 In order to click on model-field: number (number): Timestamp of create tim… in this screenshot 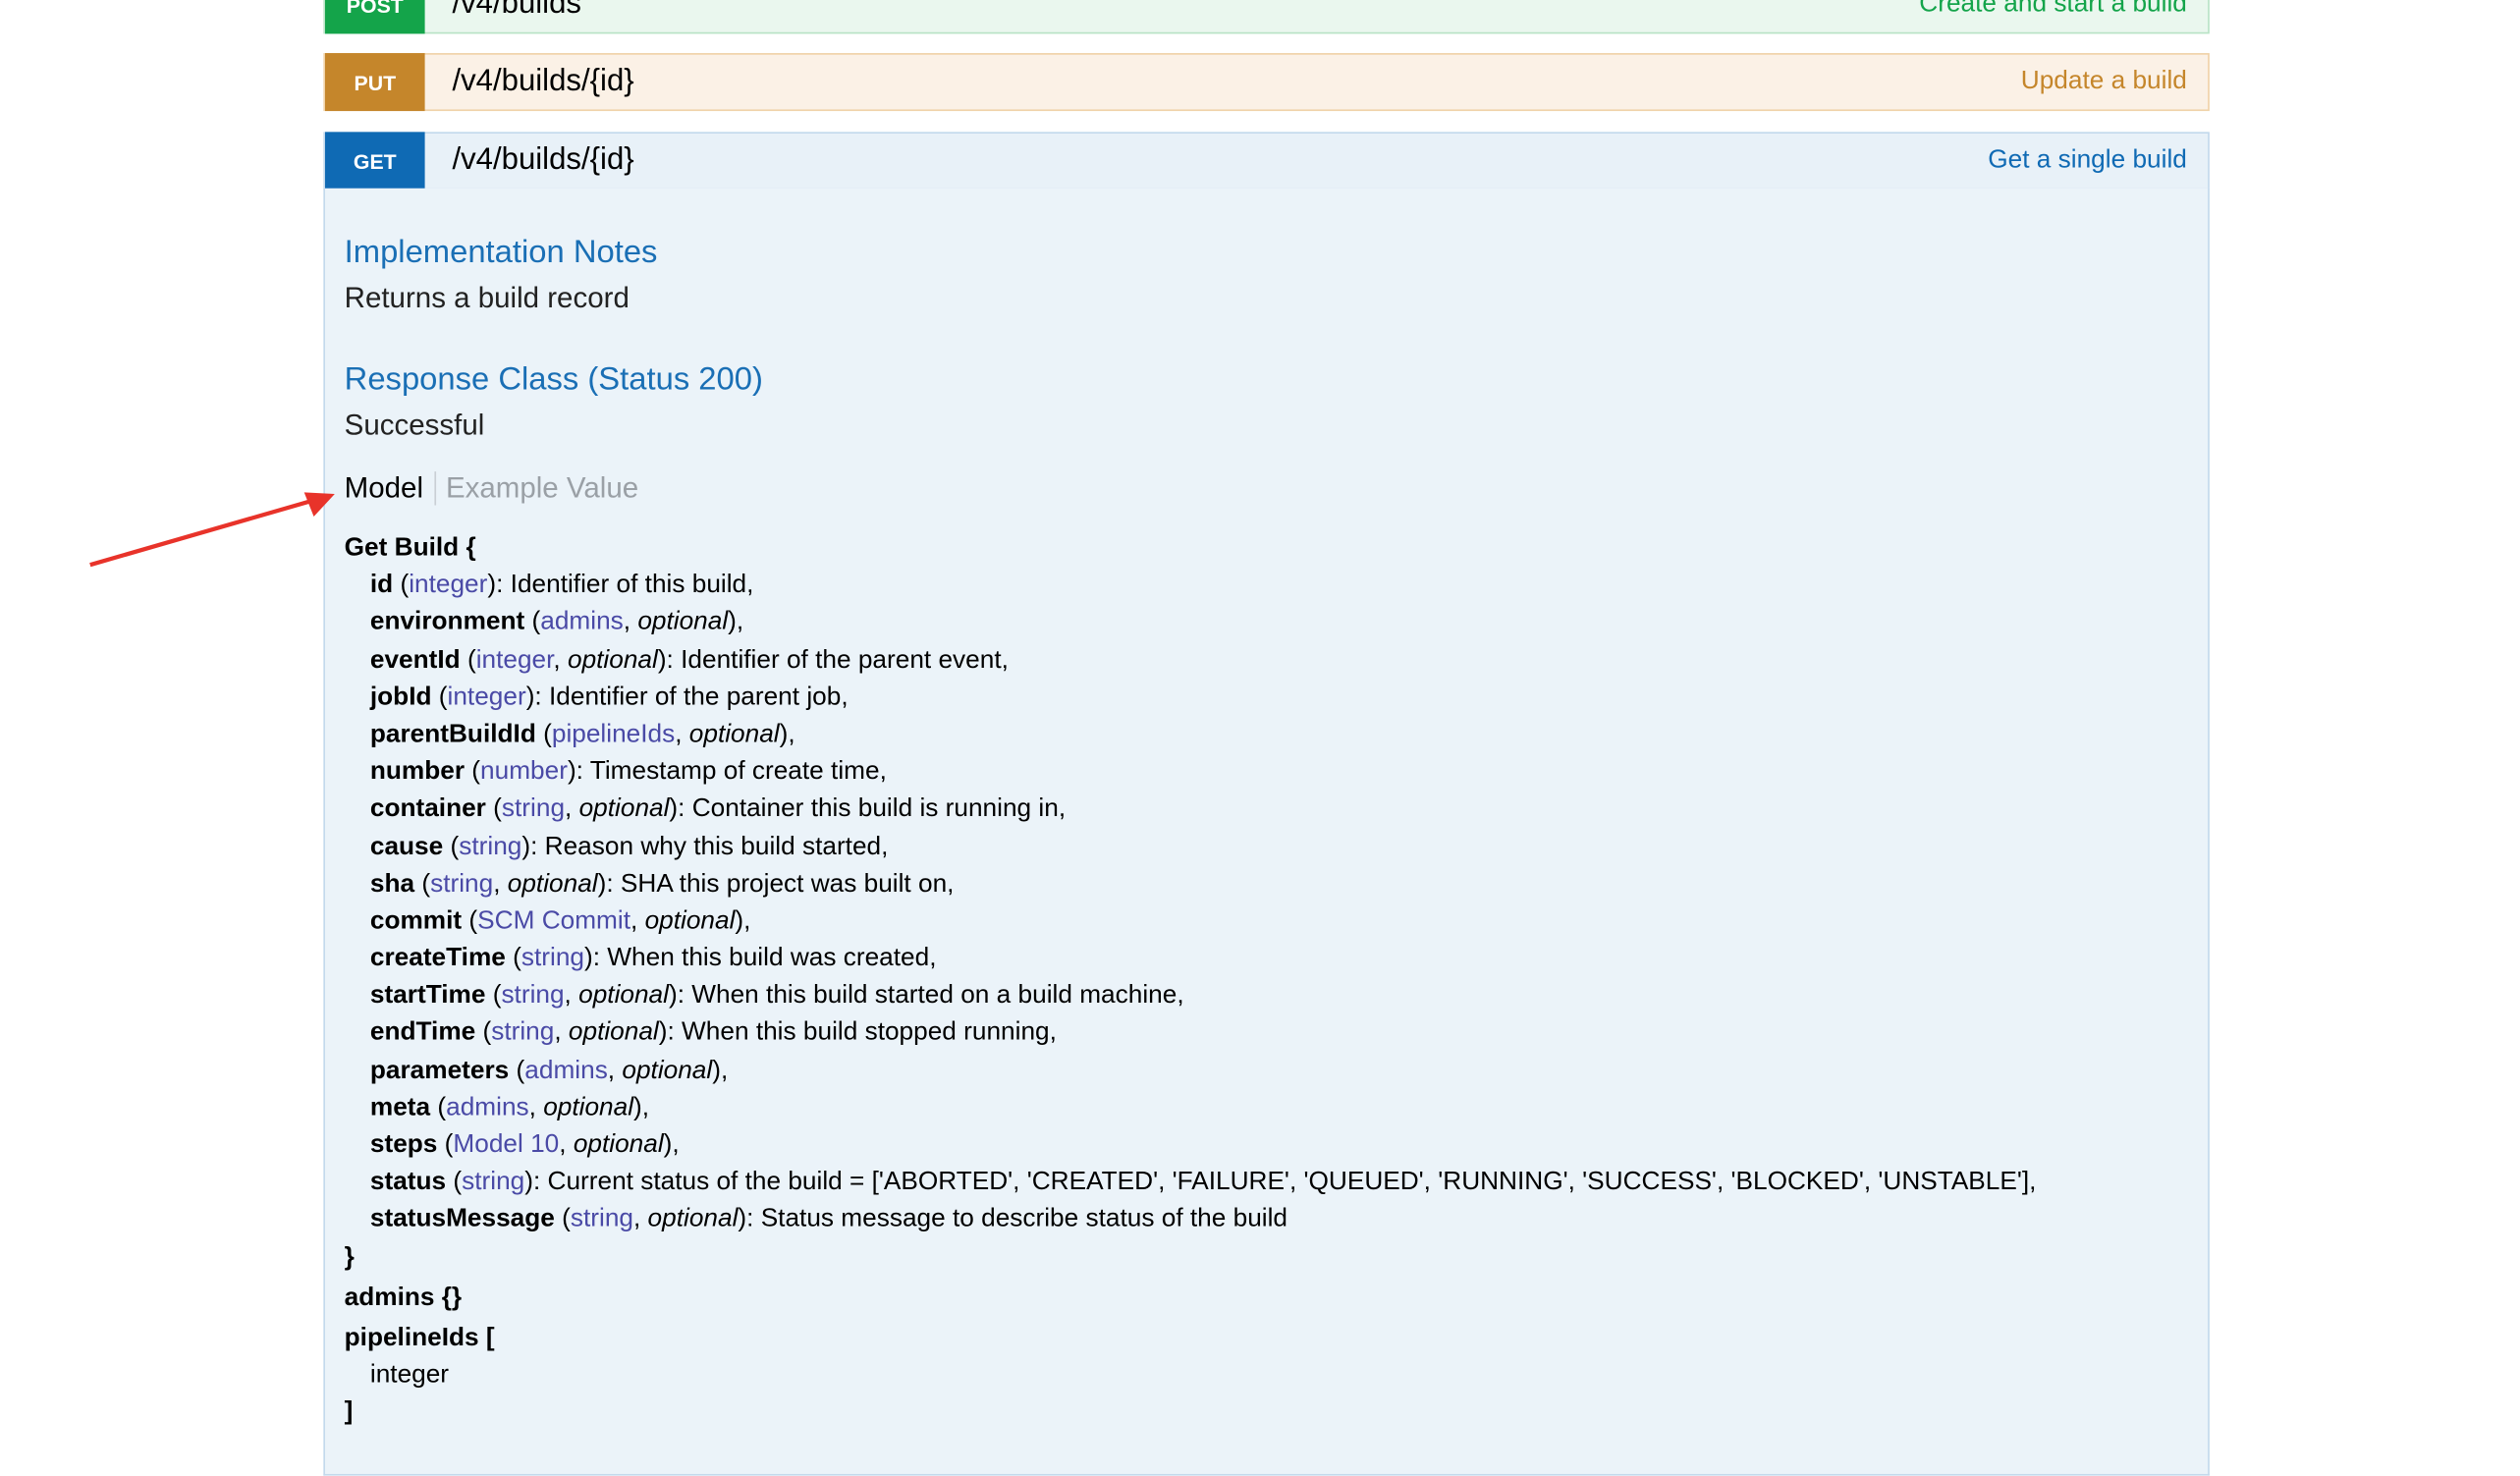, I will do `click(628, 771)`.